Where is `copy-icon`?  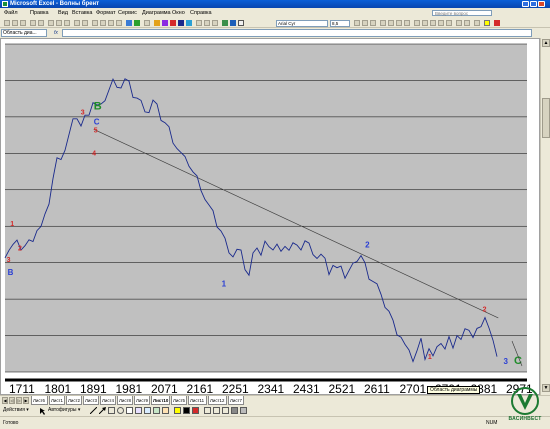 copy-icon is located at coordinates (59, 23).